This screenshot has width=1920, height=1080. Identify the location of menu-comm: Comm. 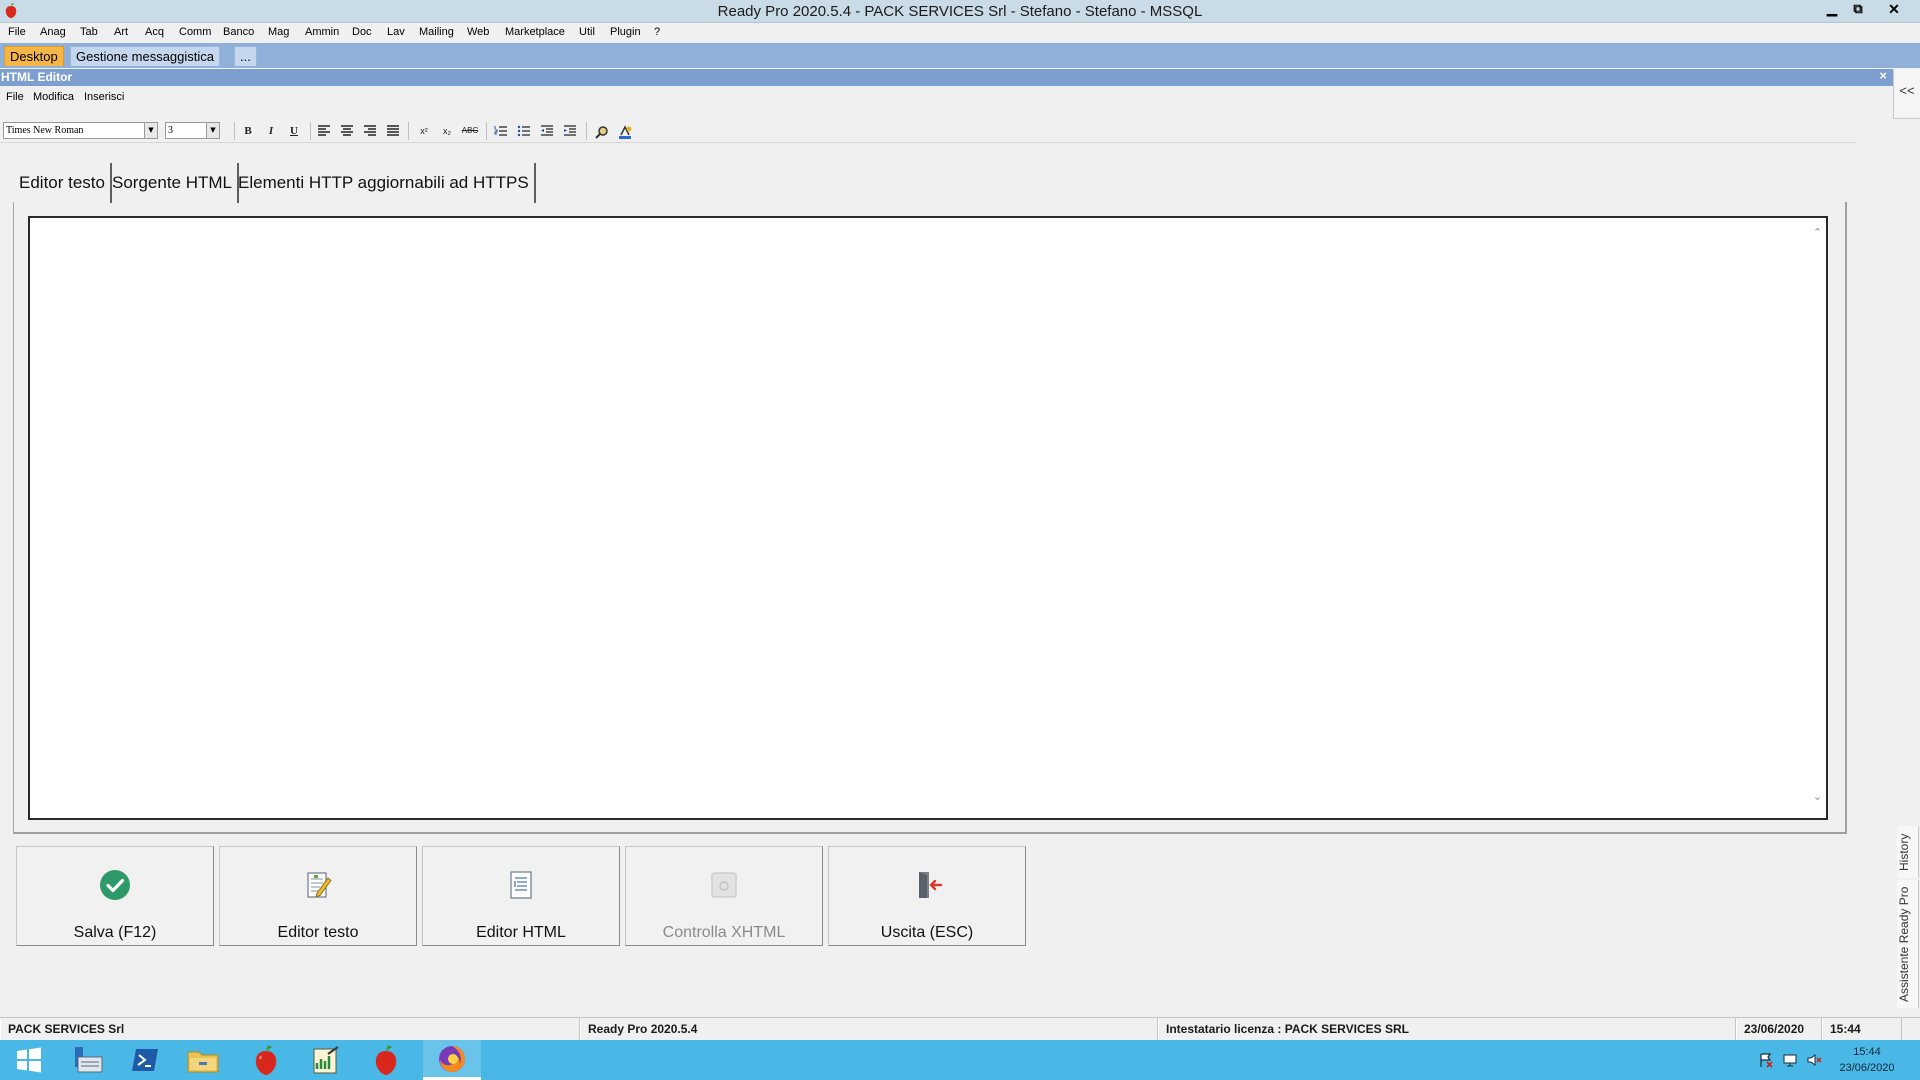
(195, 32).